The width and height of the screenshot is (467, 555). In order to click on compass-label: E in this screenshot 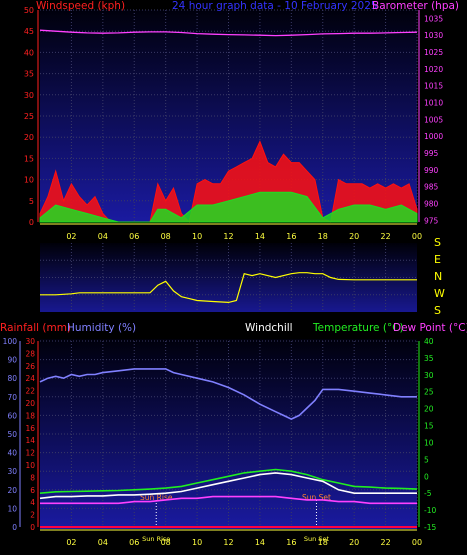, I will do `click(437, 259)`.